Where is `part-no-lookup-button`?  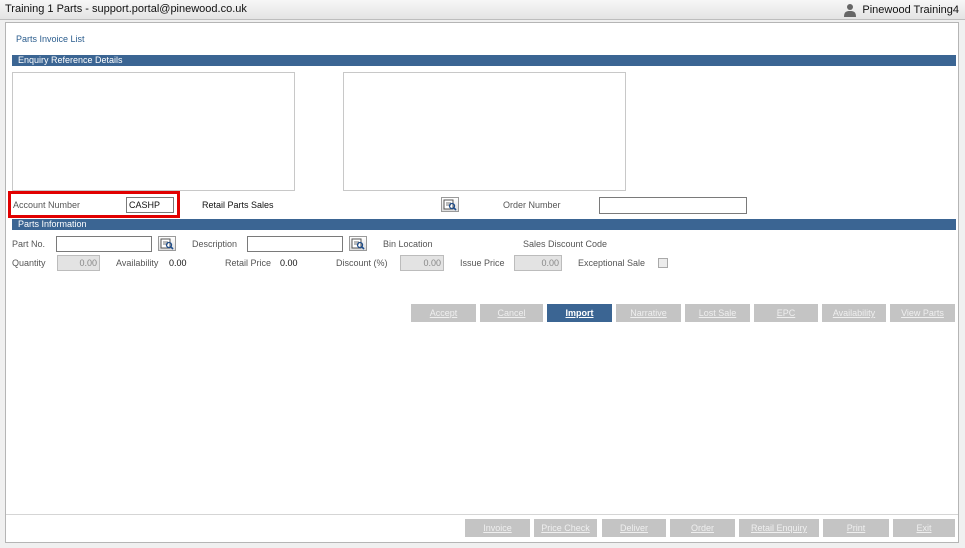
part-no-lookup-button is located at coordinates (167, 243).